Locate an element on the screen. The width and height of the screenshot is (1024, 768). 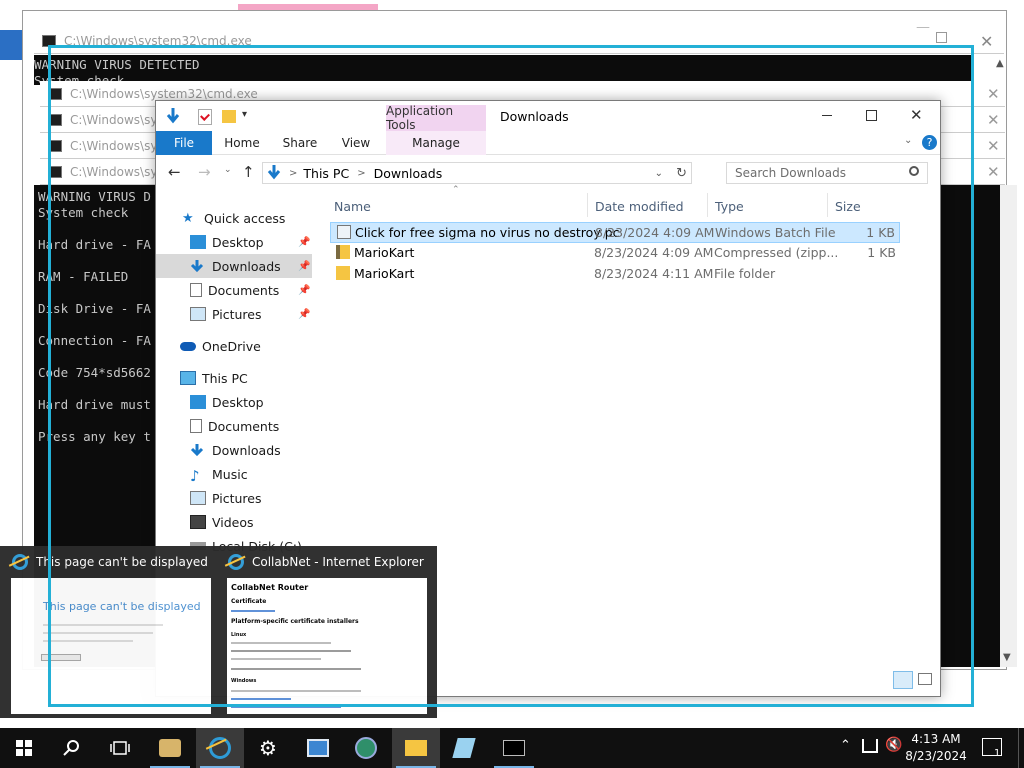
thumbnail-link is located at coordinates (261, 699).